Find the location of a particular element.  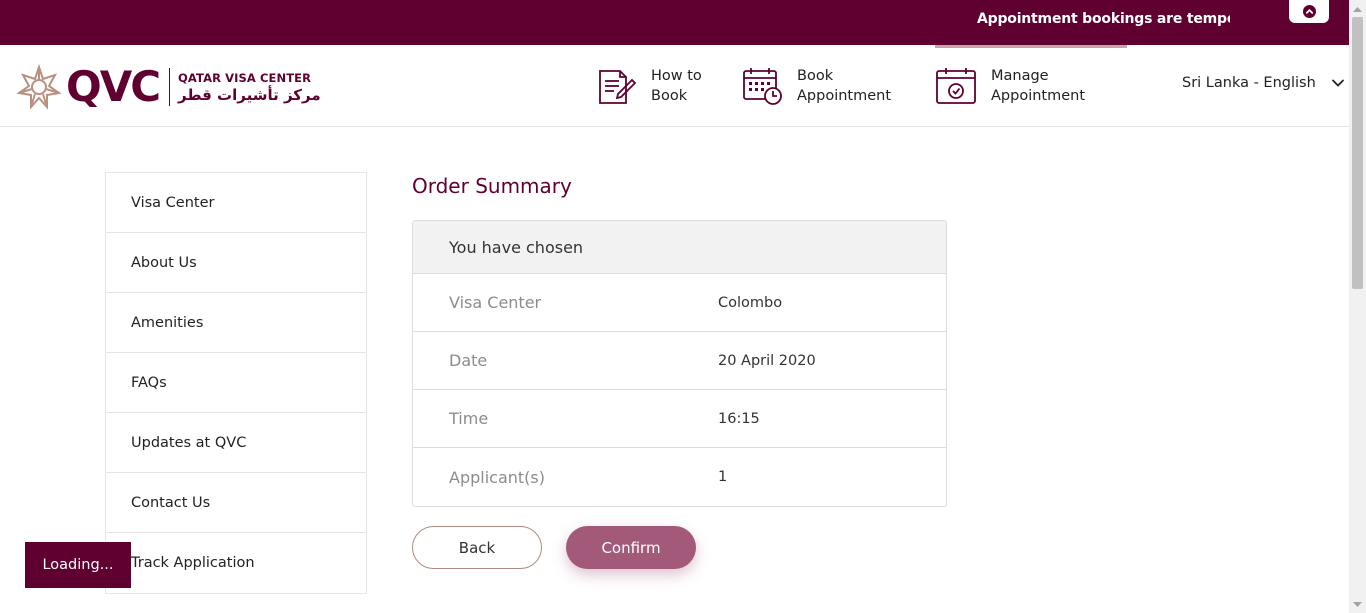

nav-label-line2: Book is located at coordinates (669, 96).